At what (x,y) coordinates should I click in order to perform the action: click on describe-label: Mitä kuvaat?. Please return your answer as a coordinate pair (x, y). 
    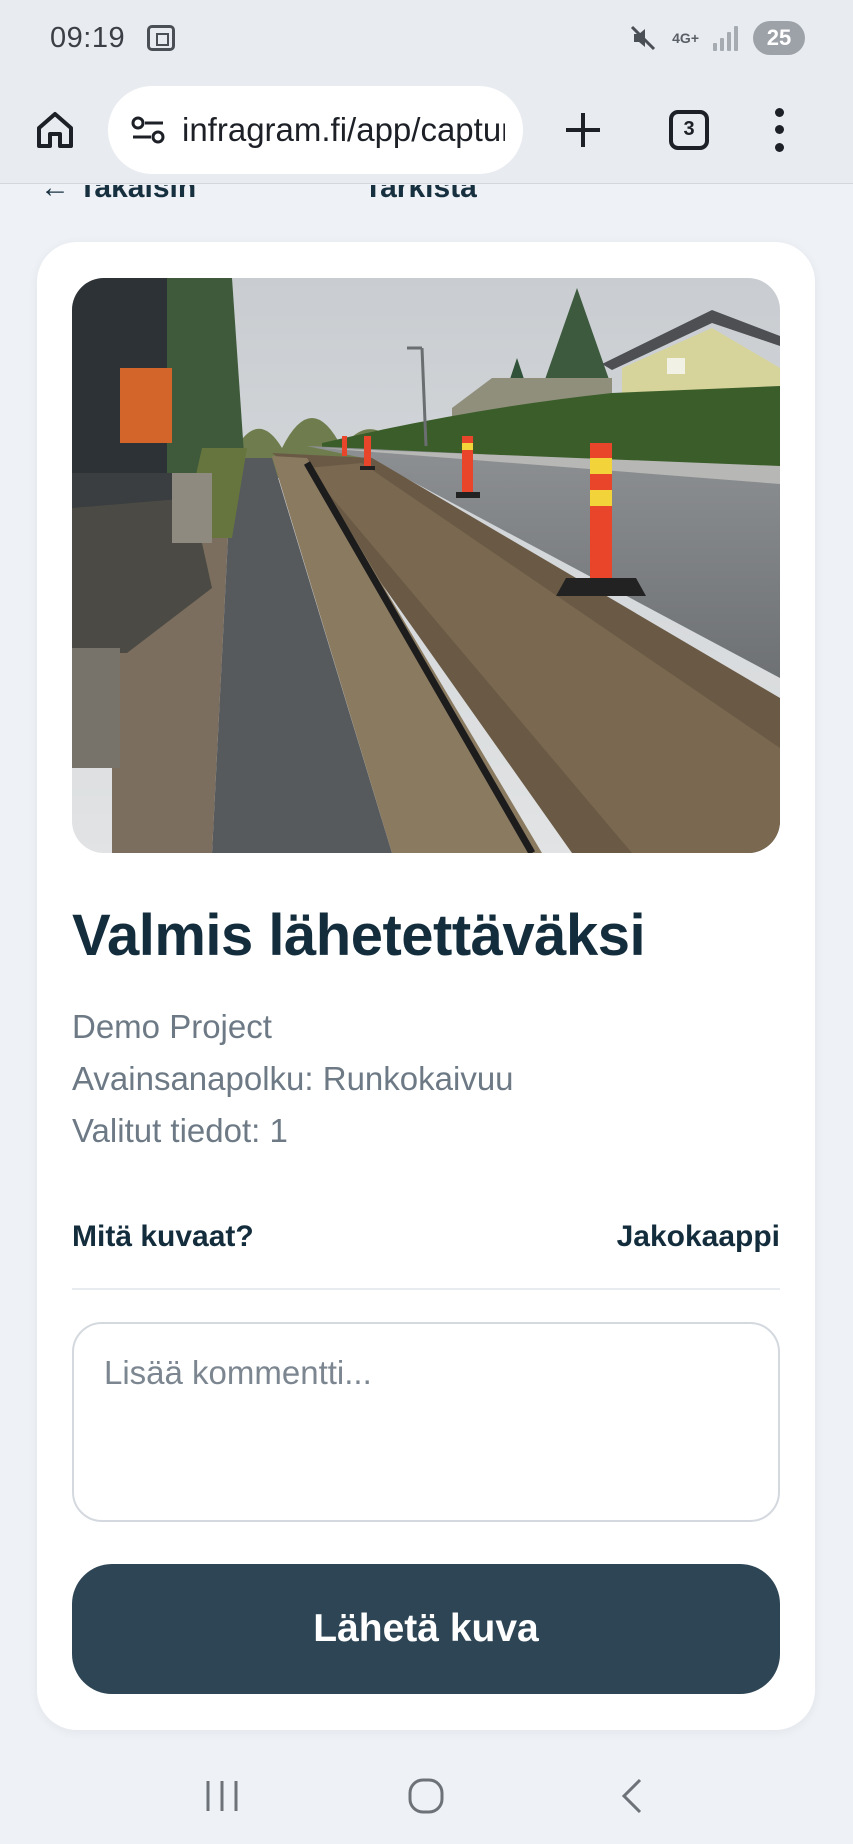
    Looking at the image, I should click on (163, 1236).